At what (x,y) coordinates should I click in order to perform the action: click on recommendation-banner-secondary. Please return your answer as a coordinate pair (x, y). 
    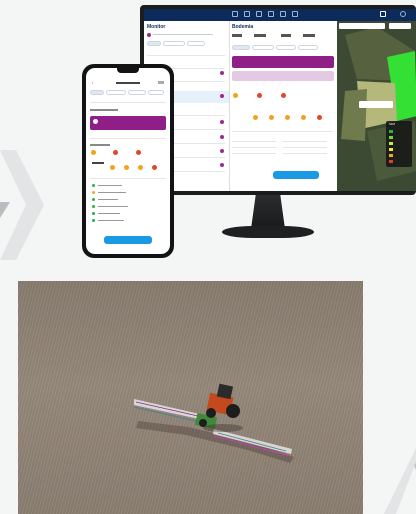
    Looking at the image, I should click on (283, 76).